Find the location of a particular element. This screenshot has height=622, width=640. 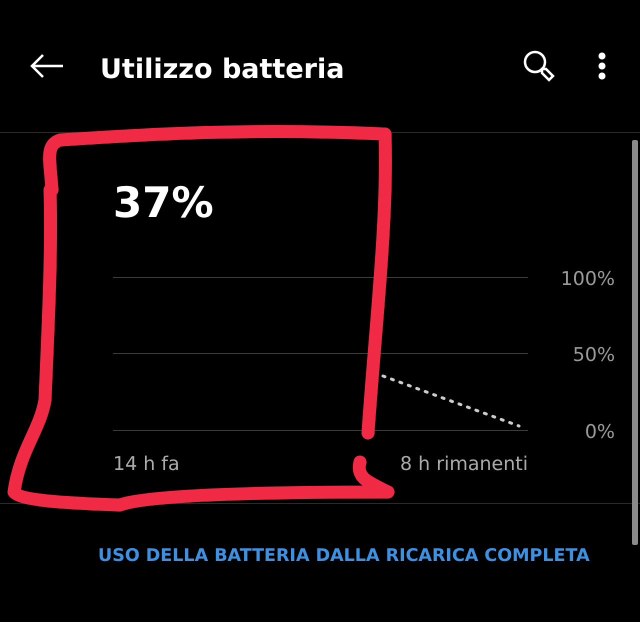

battery-usage-link: USO DELLA BATTERIA DALLA RICARICA COMPLETA is located at coordinates (344, 556).